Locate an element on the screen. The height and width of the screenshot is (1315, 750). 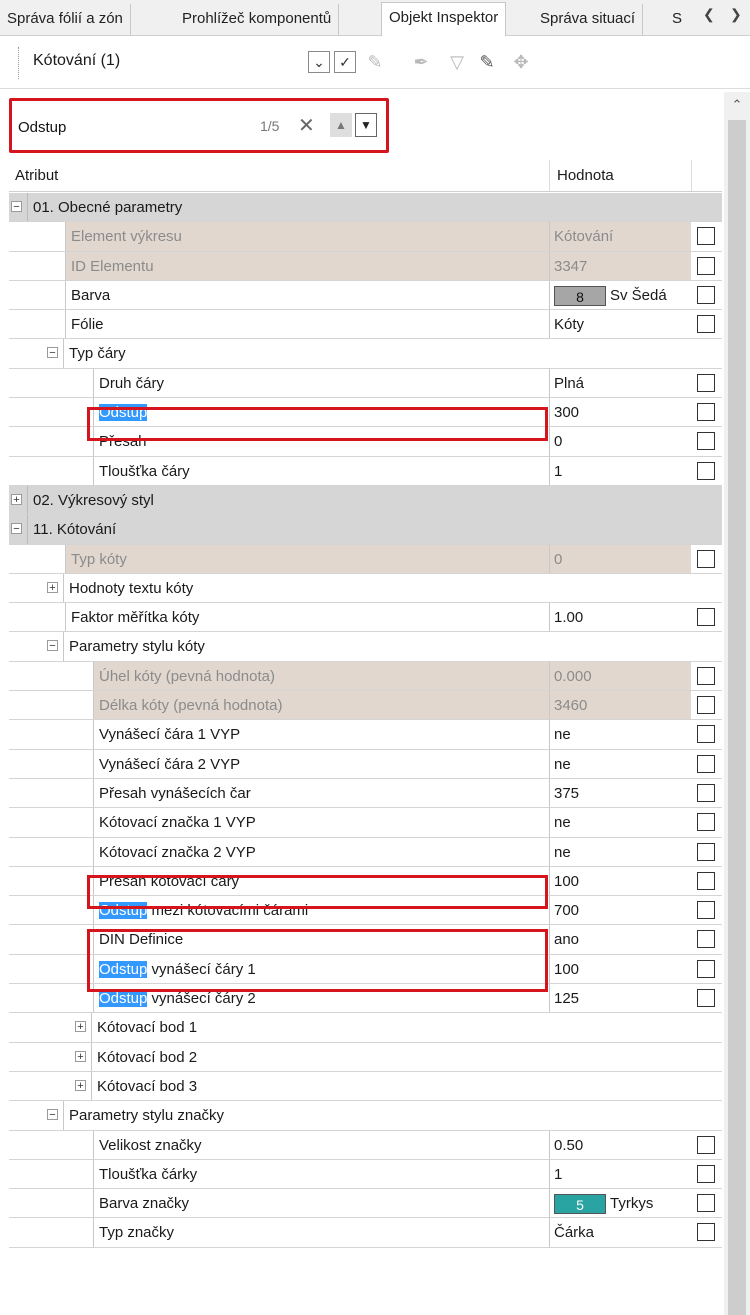
property-row: Úhel kóty (pevná hodnota) 0.000 is located at coordinates (365, 676).